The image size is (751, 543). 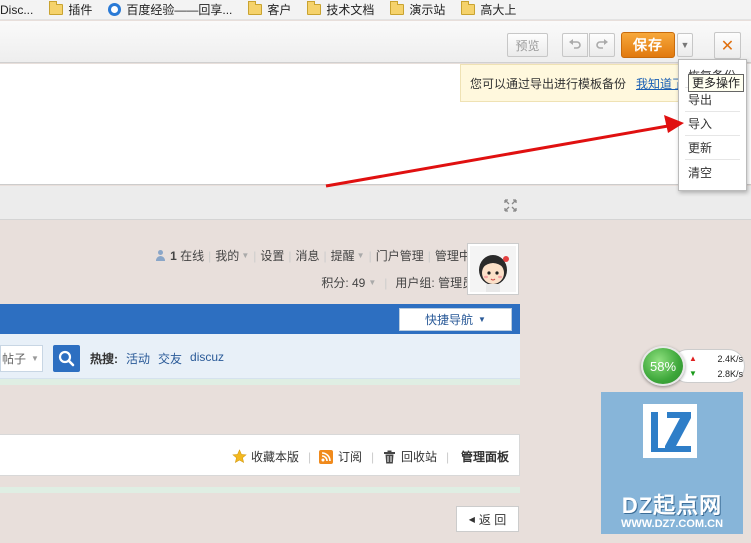 I want to click on online-label: 在线, so click(x=192, y=255).